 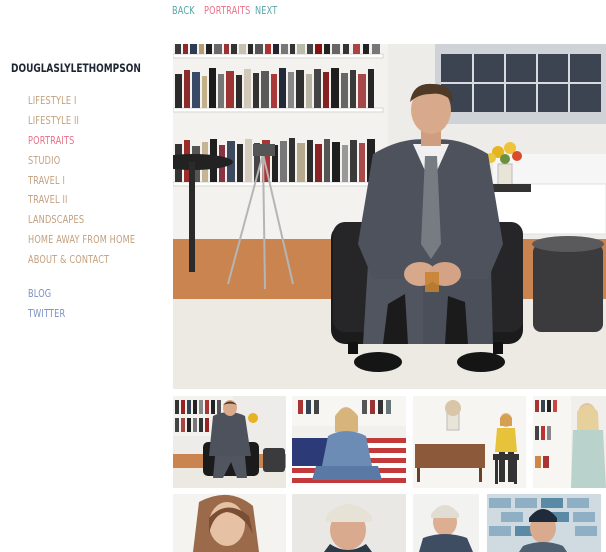 What do you see at coordinates (53, 122) in the screenshot?
I see `menu-item-lifestyle-2: LIFESTYLE II` at bounding box center [53, 122].